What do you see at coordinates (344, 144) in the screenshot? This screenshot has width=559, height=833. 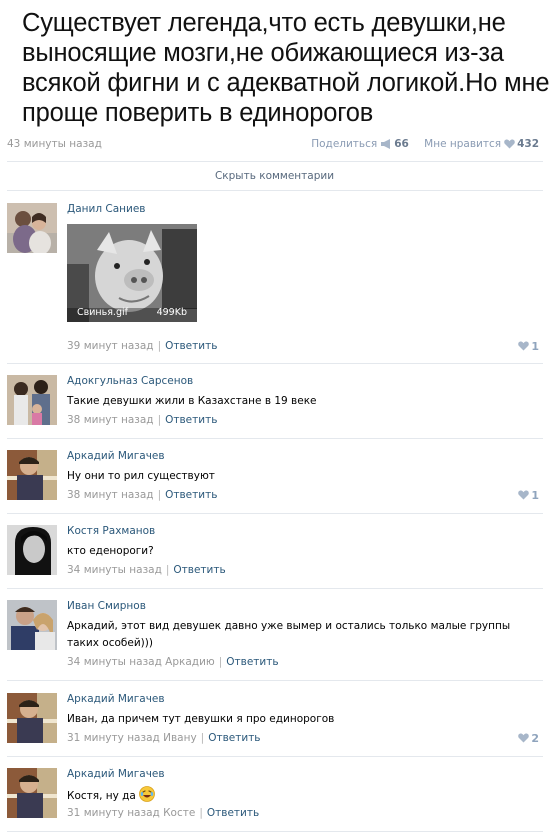 I see `share-label: Поделиться` at bounding box center [344, 144].